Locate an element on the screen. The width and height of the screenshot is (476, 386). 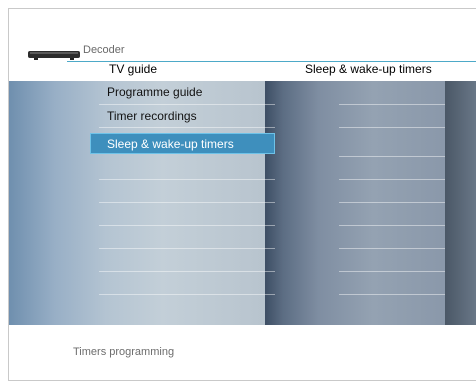
menu-item-sleep-wake-timers: Sleep & wake-up timers is located at coordinates (182, 143).